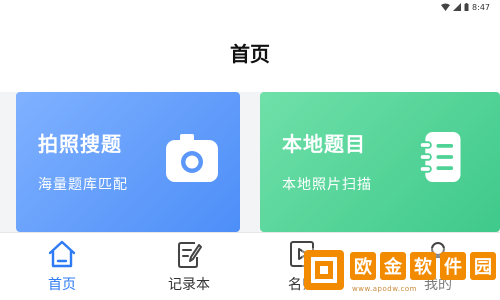 The image size is (500, 300). Describe the element at coordinates (62, 254) in the screenshot. I see `home-icon` at that location.